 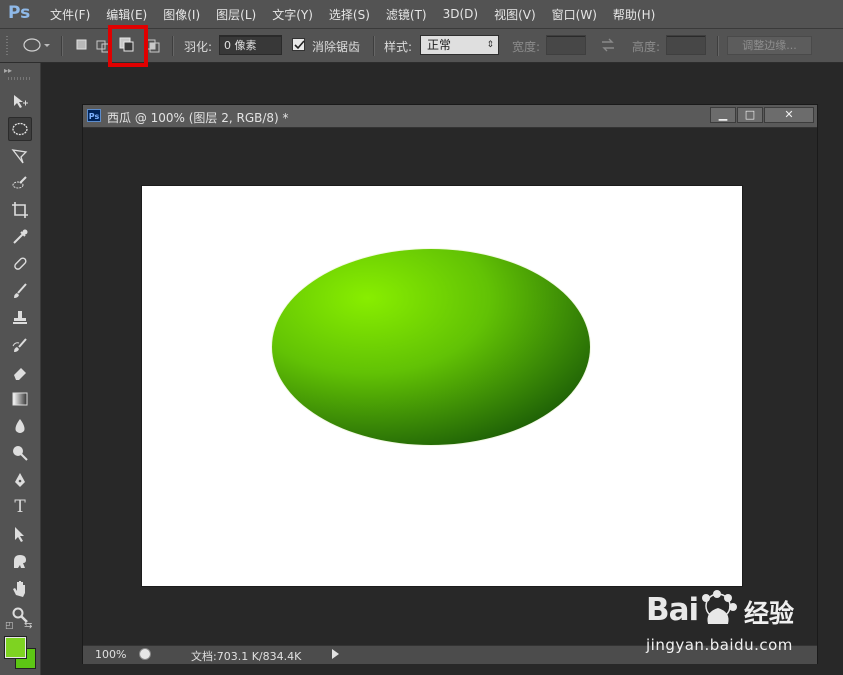 I want to click on document-info: 文档:703.1 K/834.4K, so click(x=246, y=656).